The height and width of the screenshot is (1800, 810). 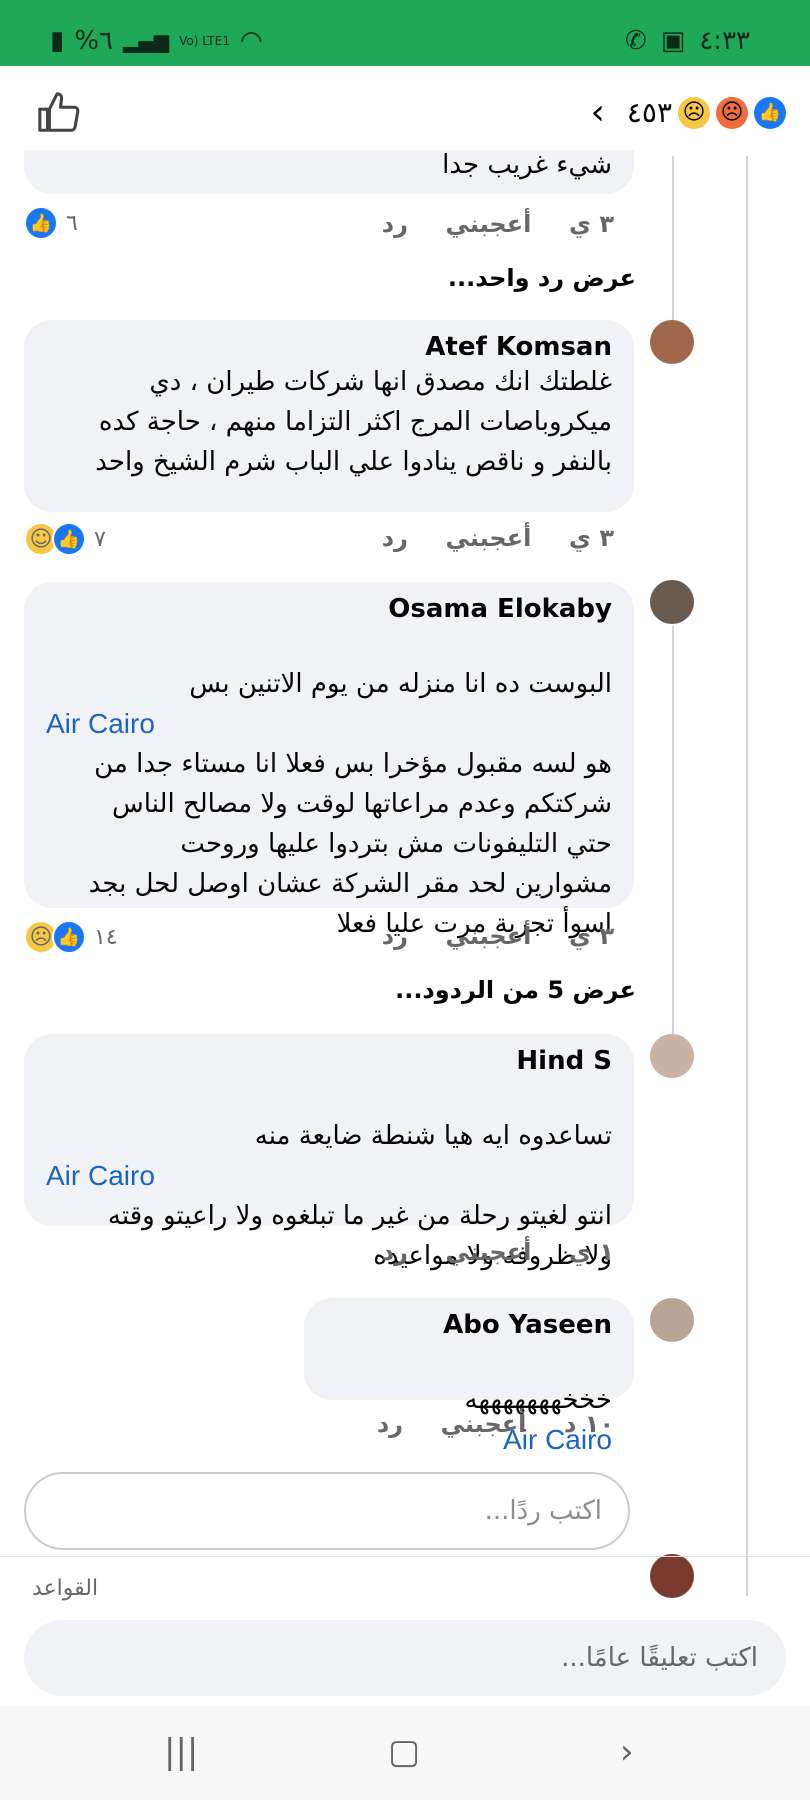 What do you see at coordinates (469, 1400) in the screenshot?
I see `comment-first-line: خخخهههههههه Air Cairo` at bounding box center [469, 1400].